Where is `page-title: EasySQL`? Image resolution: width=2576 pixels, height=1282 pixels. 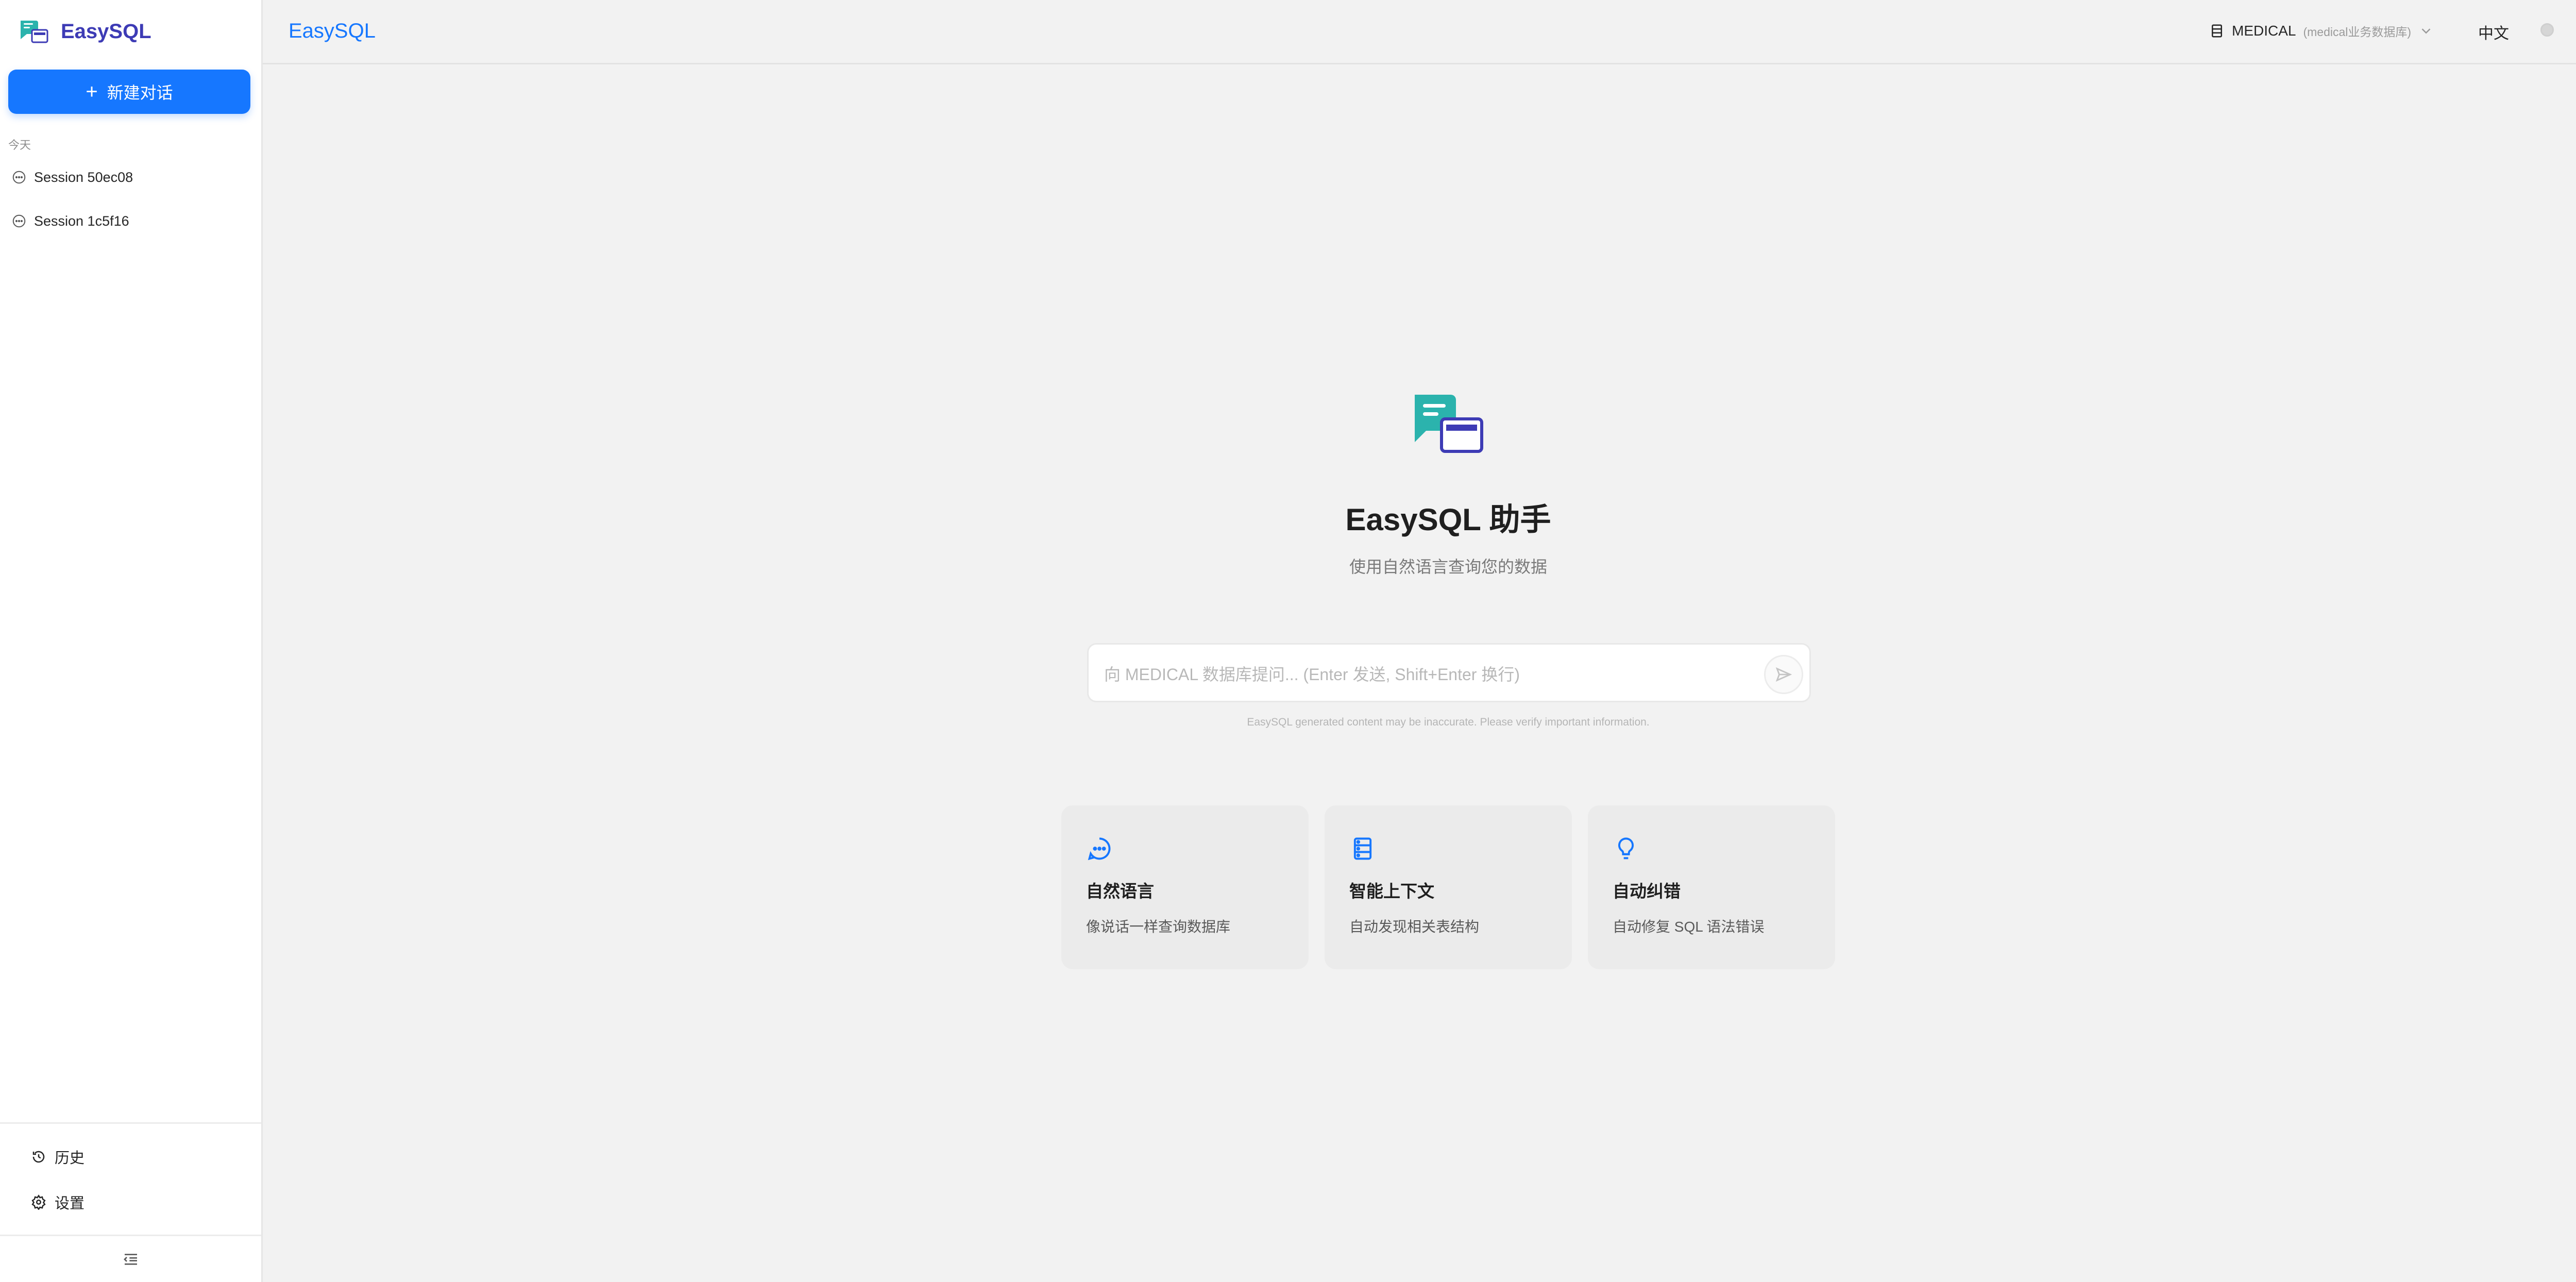 page-title: EasySQL is located at coordinates (332, 31).